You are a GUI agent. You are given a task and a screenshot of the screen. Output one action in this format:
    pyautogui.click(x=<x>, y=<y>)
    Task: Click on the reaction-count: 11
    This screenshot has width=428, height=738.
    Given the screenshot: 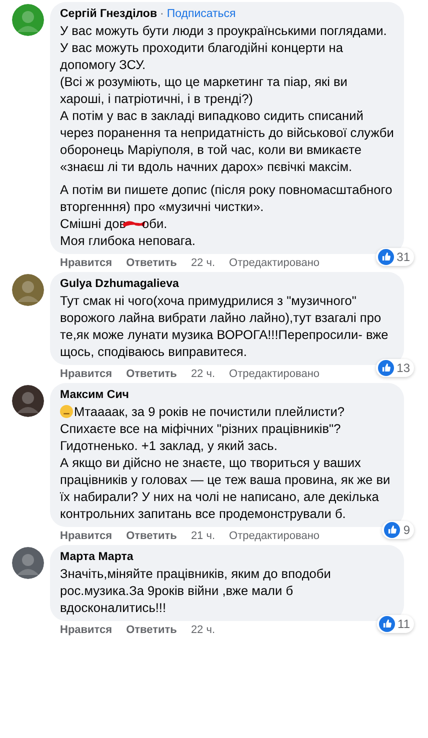 What is the action you would take?
    pyautogui.click(x=395, y=624)
    